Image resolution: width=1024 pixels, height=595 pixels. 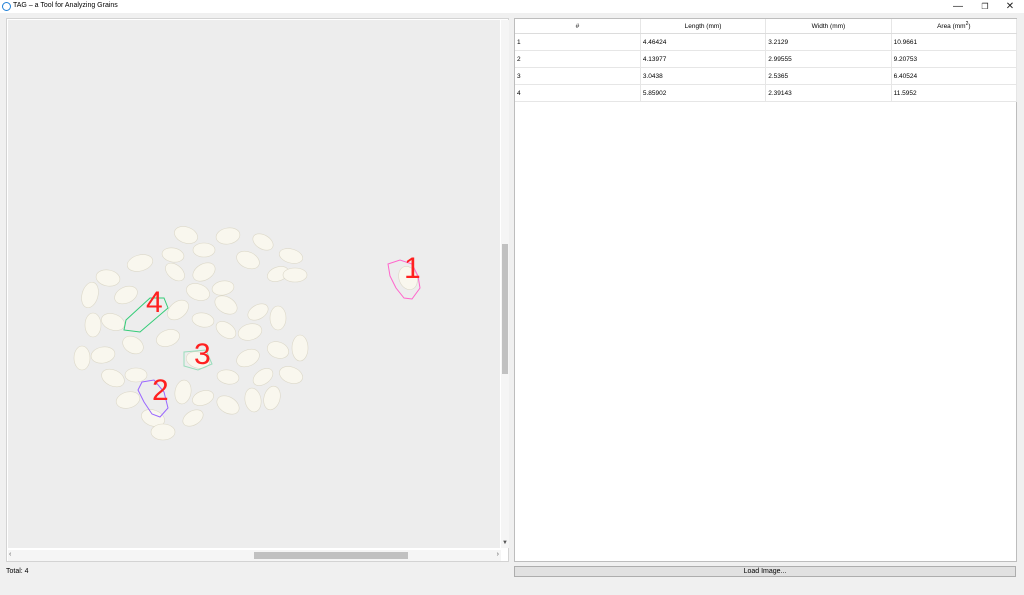 What do you see at coordinates (412, 268) in the screenshot?
I see `grain-label-1: 1` at bounding box center [412, 268].